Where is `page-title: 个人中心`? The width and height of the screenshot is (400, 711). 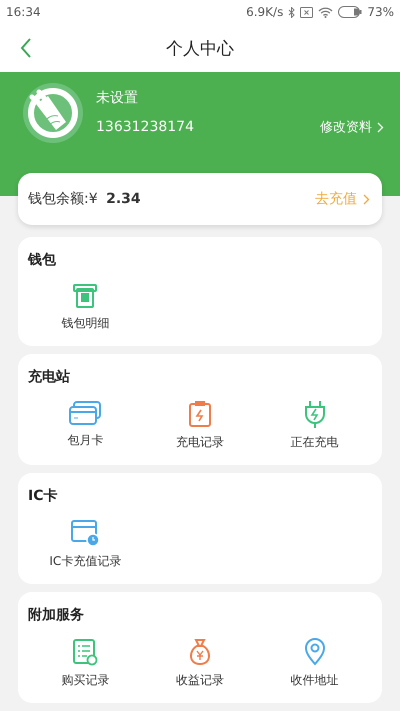 page-title: 个人中心 is located at coordinates (200, 49).